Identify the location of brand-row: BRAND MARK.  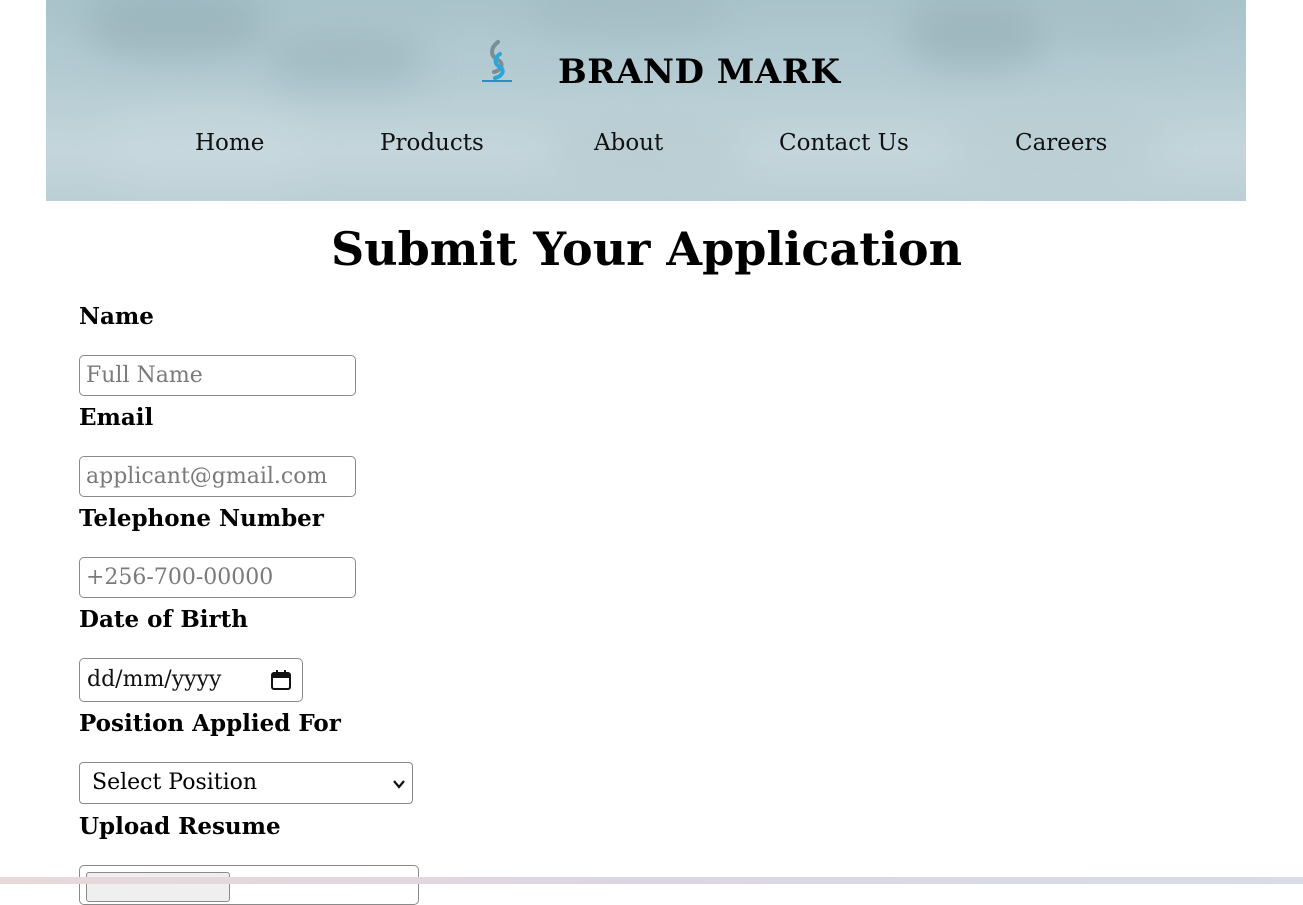
(646, 70).